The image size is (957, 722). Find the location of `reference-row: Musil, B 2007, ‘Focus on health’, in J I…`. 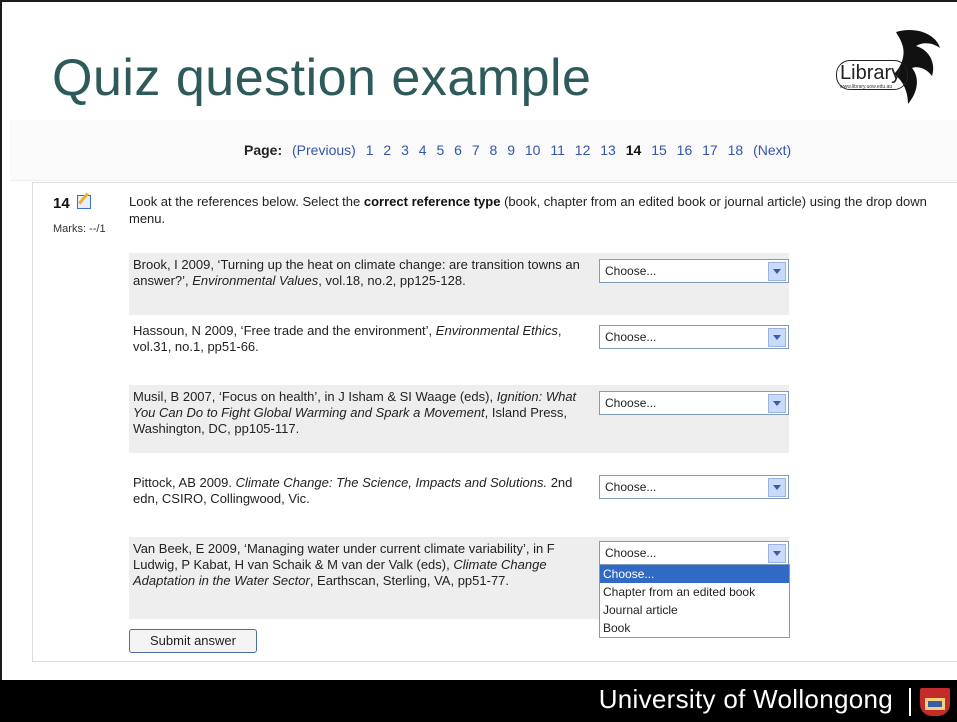

reference-row: Musil, B 2007, ‘Focus on health’, in J I… is located at coordinates (459, 419).